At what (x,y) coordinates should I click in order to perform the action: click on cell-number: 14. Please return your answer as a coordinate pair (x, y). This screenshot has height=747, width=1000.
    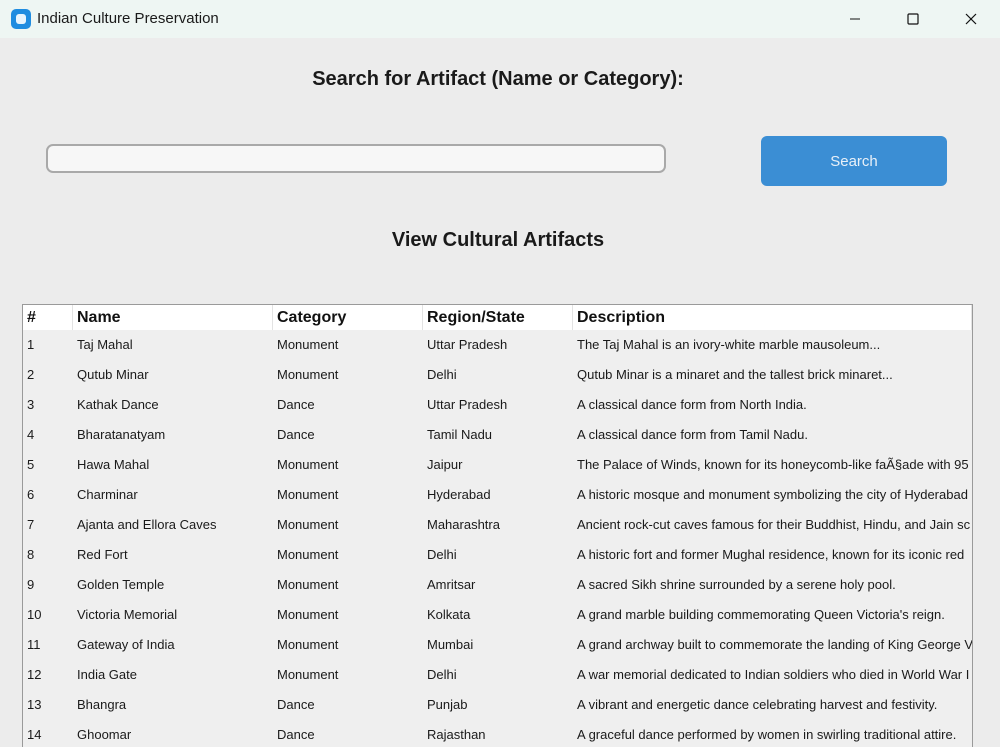
    Looking at the image, I should click on (34, 734).